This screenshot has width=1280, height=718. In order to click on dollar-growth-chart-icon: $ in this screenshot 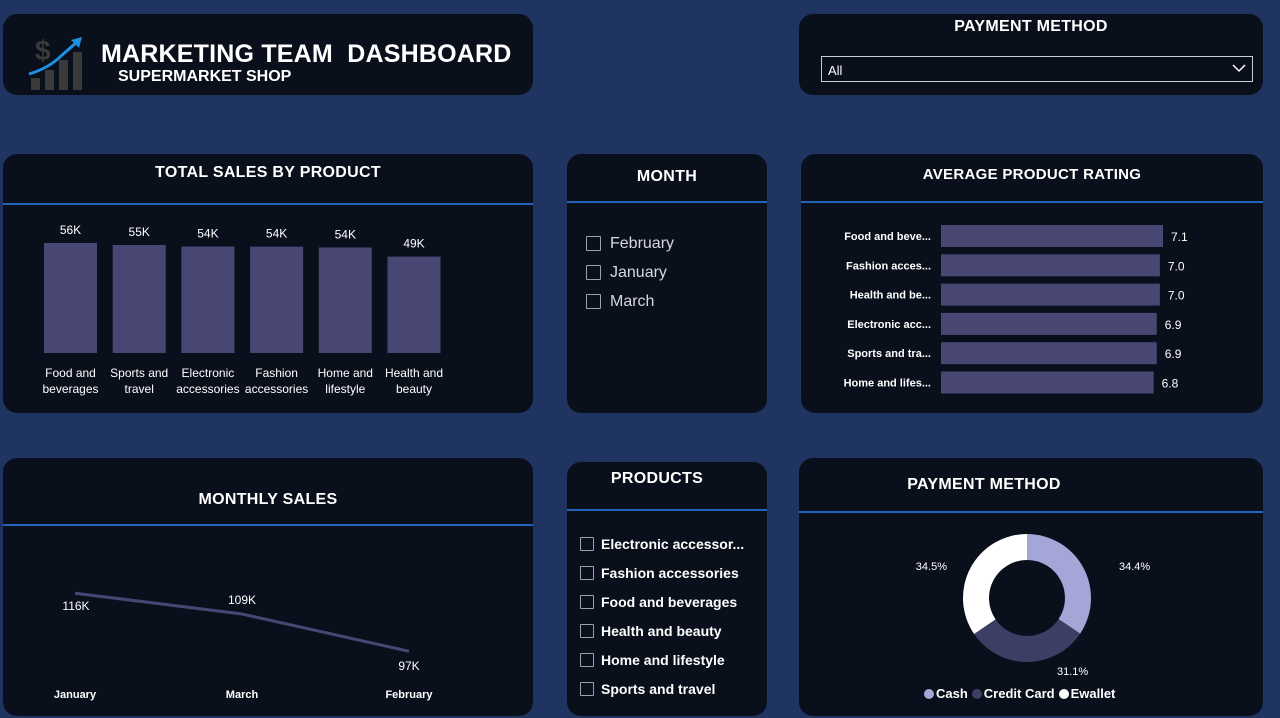, I will do `click(55, 62)`.